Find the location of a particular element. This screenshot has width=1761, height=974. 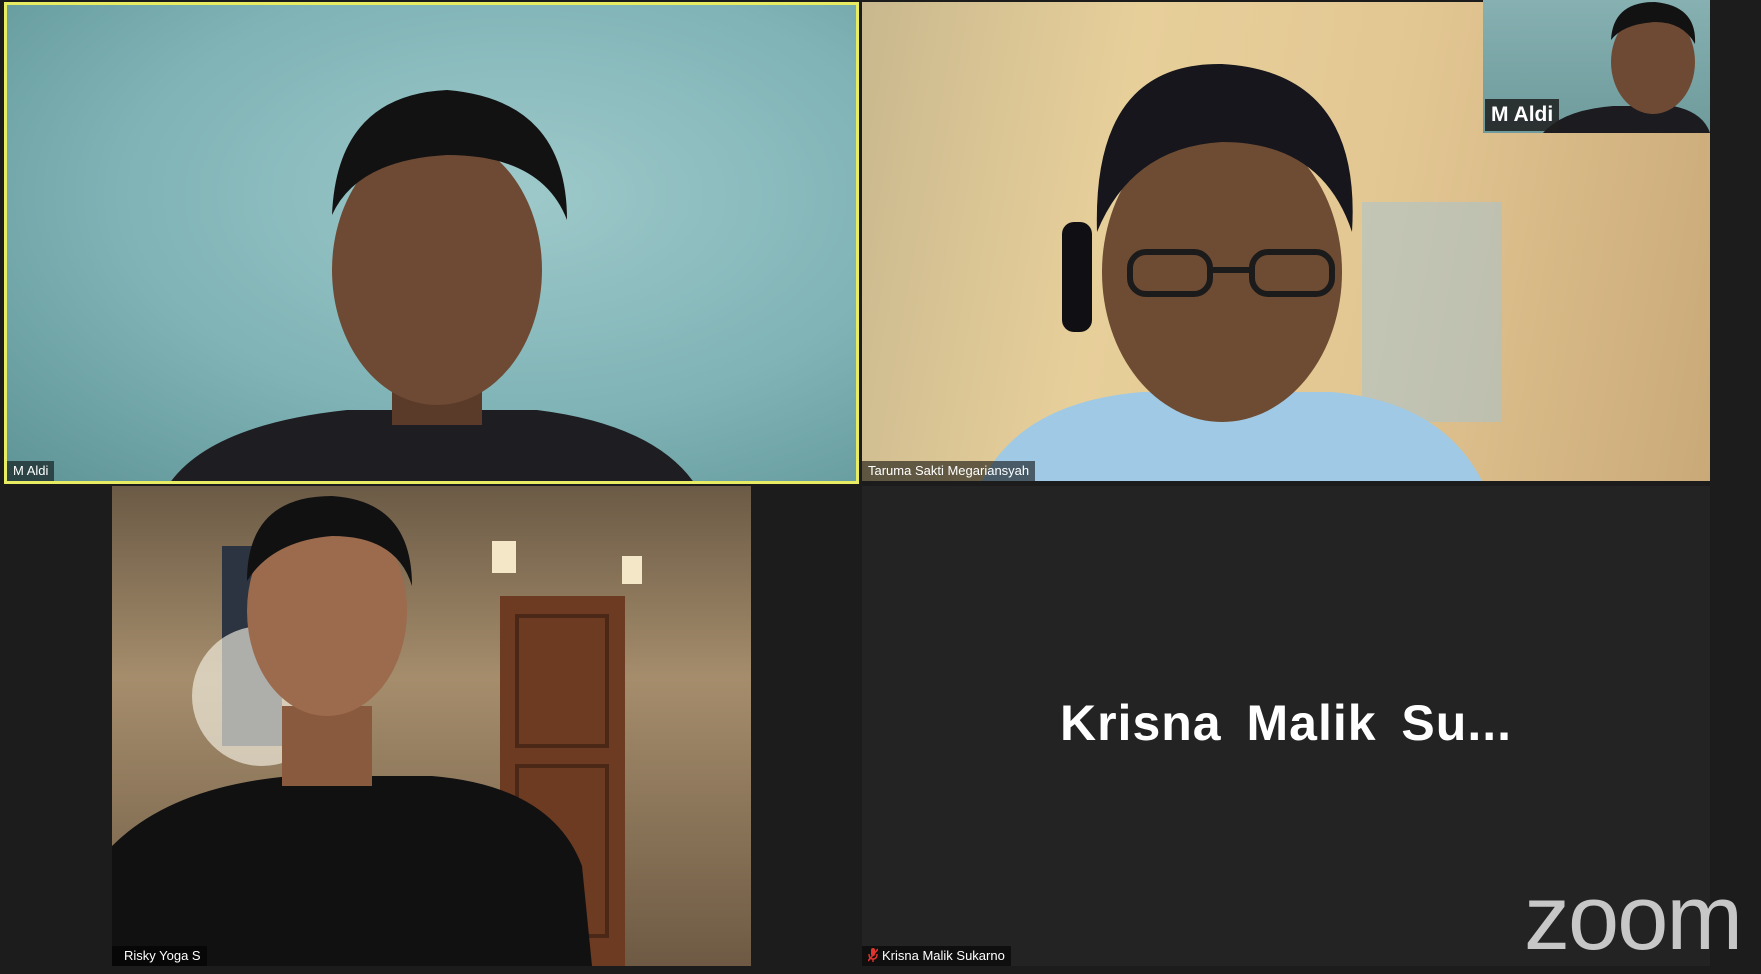

participant-name-label-container: Krisna Malik Sukarno is located at coordinates (936, 956).